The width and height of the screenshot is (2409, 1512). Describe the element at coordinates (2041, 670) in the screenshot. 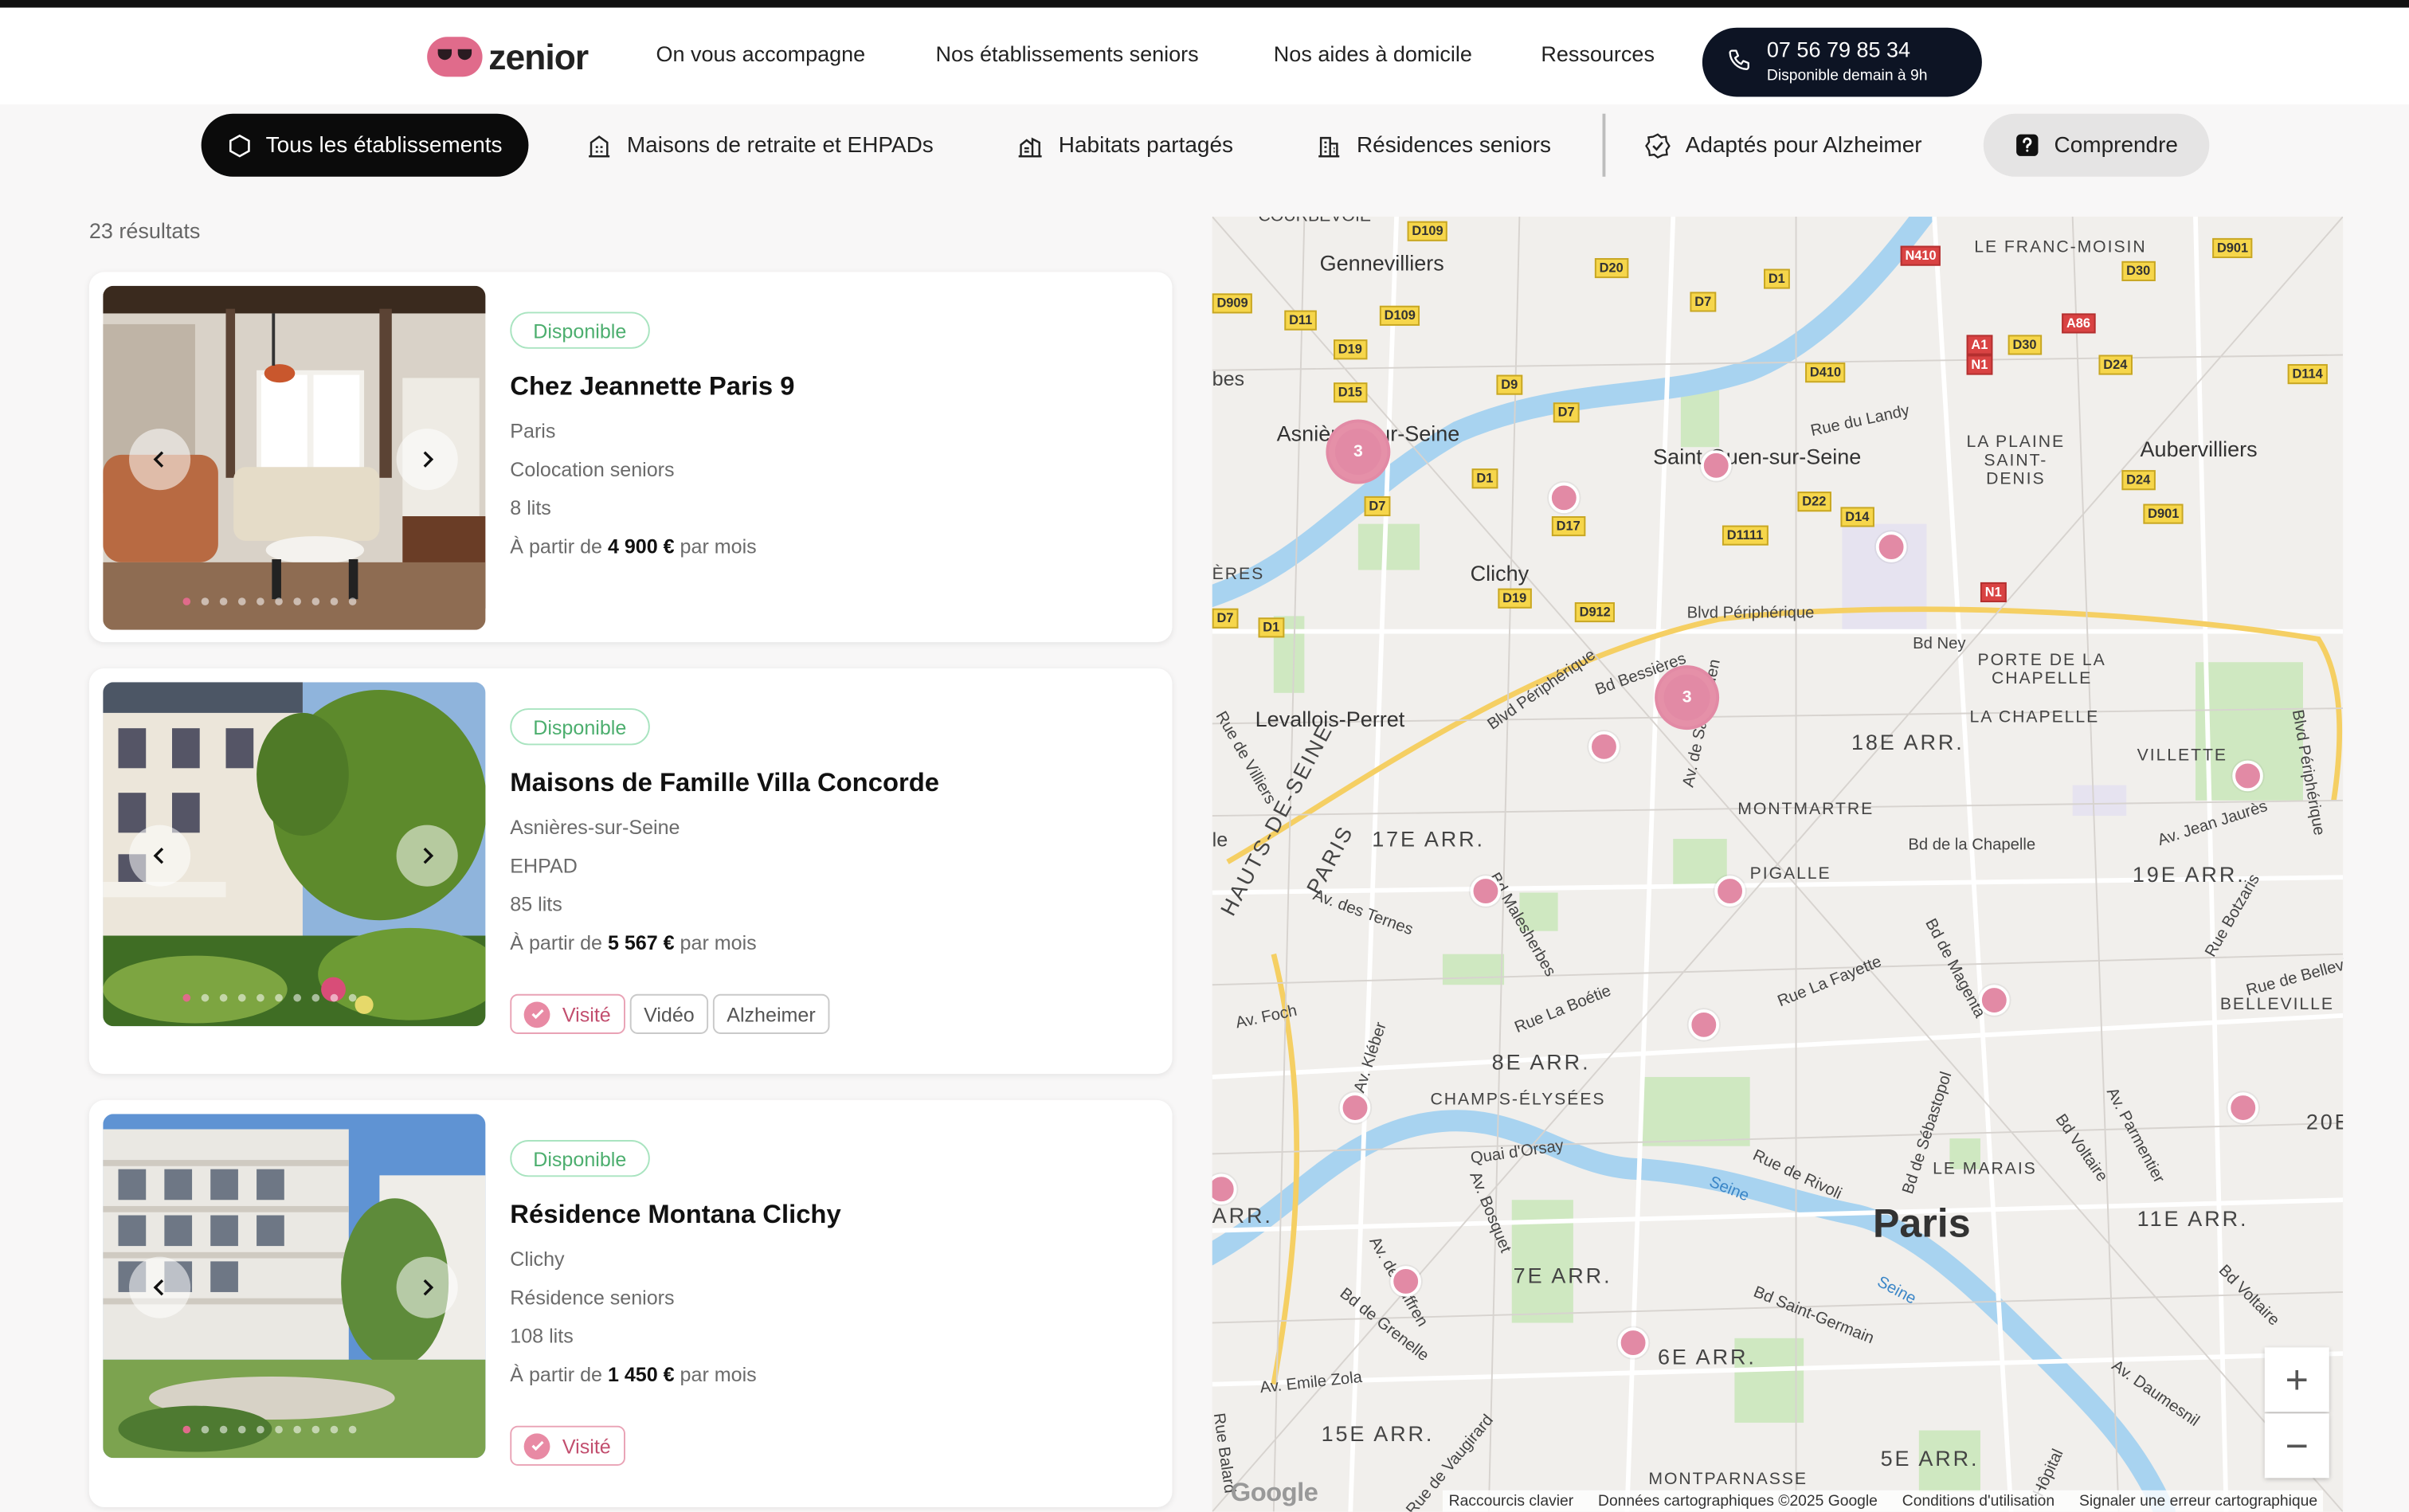

I see `map-label: PORTE DE LA CHAPELLE` at that location.